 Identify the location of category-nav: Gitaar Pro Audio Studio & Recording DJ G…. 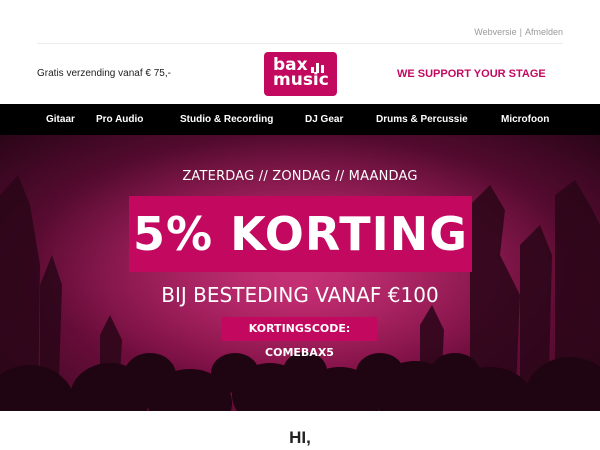
(300, 119).